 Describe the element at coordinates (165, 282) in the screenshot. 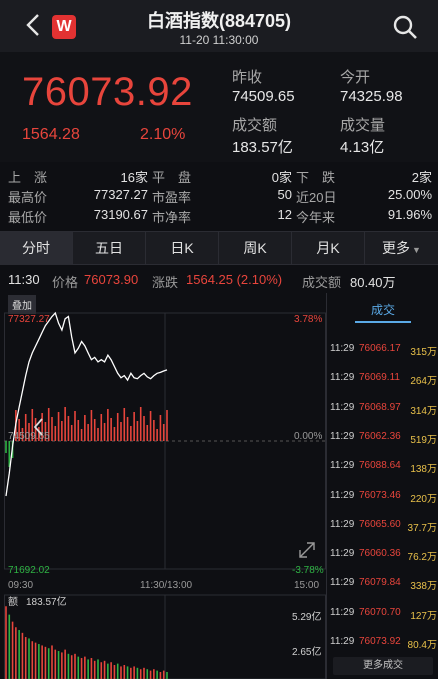

I see `info-change-label: 涨跌` at that location.